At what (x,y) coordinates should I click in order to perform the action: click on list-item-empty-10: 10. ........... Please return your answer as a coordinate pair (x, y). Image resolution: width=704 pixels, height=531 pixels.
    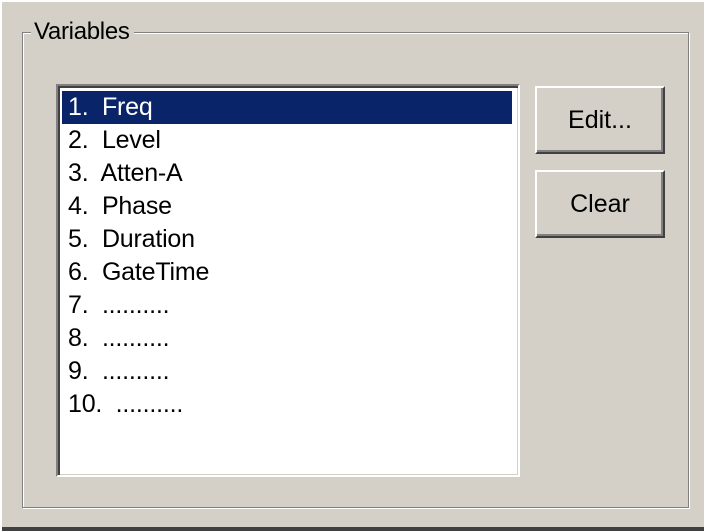
    Looking at the image, I should click on (288, 404).